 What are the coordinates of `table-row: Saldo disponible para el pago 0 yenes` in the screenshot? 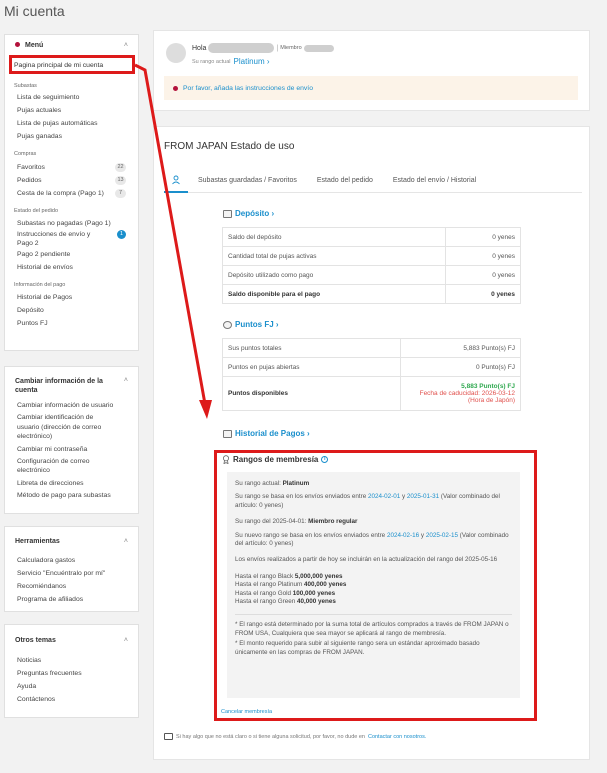 It's located at (372, 294).